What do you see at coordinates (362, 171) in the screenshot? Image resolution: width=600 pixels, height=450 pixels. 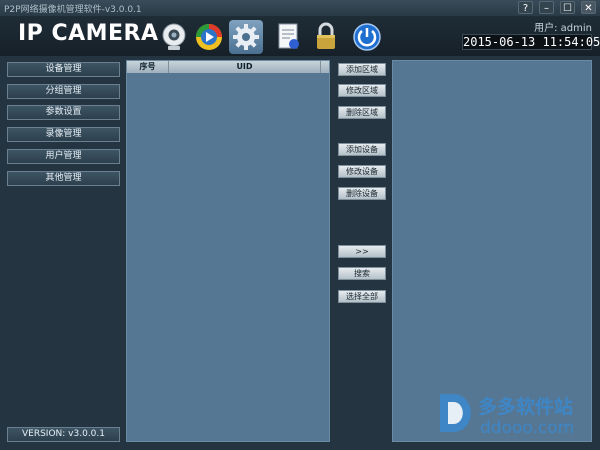 I see `edit-device-button: 修改设备` at bounding box center [362, 171].